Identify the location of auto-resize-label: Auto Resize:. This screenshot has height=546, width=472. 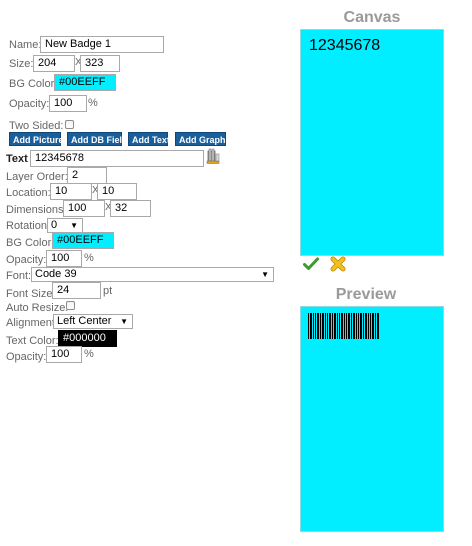
(37, 308).